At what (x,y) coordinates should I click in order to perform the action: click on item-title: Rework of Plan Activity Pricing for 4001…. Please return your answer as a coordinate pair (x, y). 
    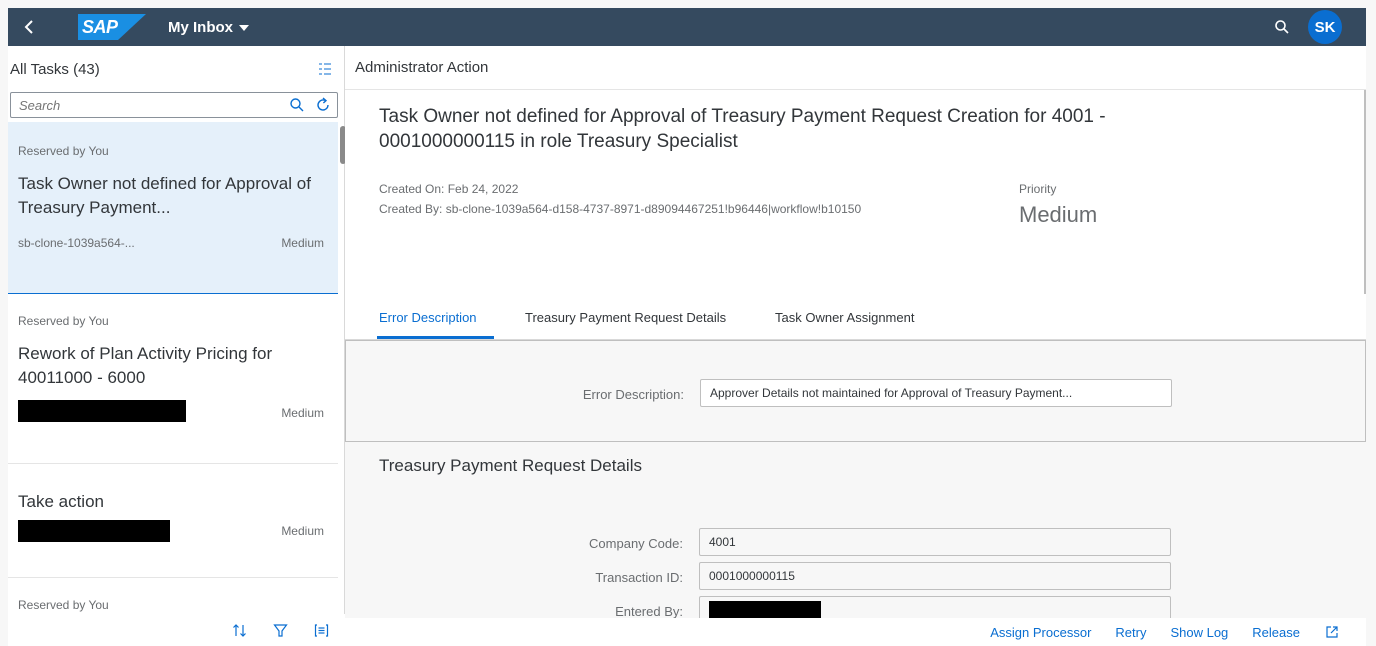
    Looking at the image, I should click on (145, 365).